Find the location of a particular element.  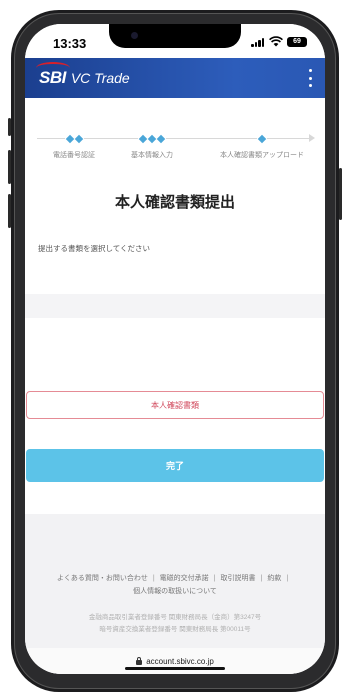

step-label: 本人確認書類アップロード is located at coordinates (262, 155).